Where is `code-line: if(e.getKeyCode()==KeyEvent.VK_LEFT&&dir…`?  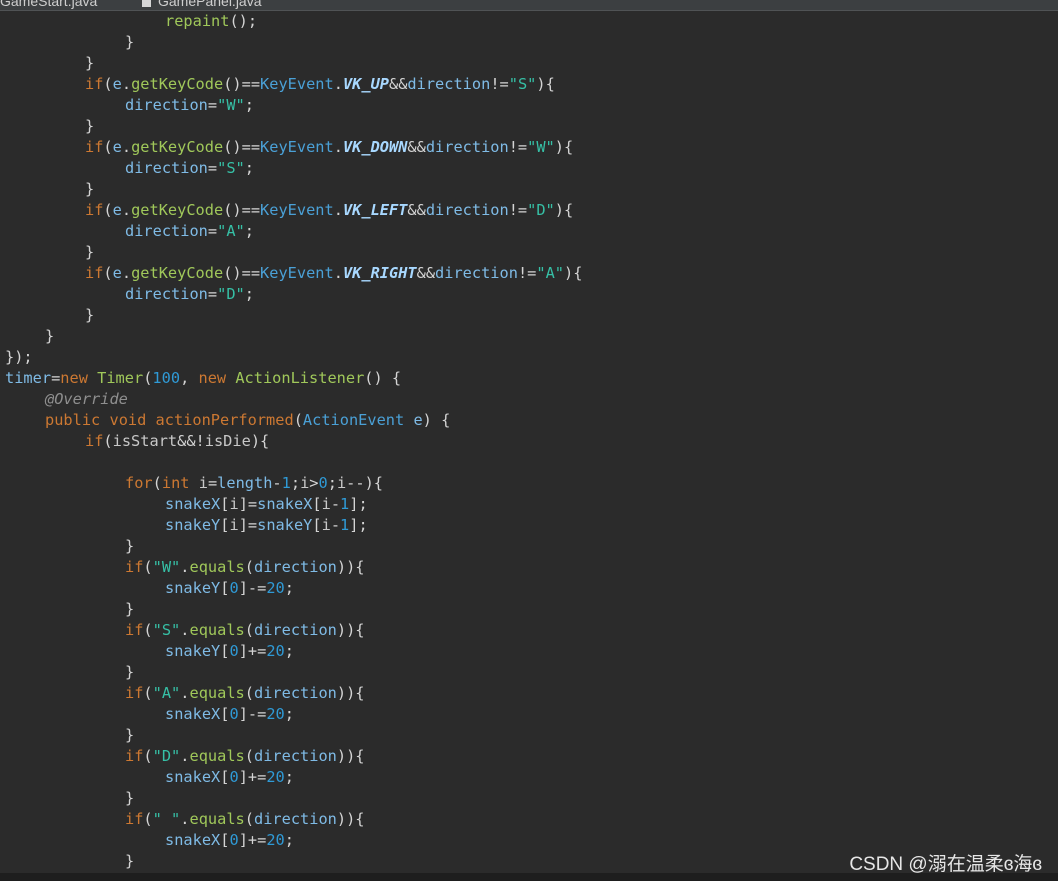 code-line: if(e.getKeyCode()==KeyEvent.VK_LEFT&&dir… is located at coordinates (329, 210).